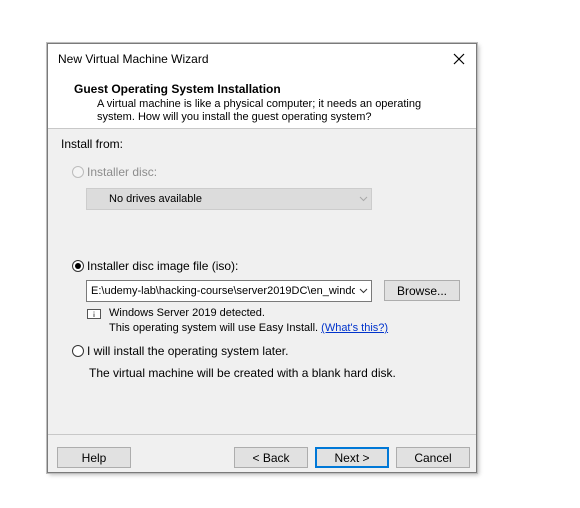 The width and height of the screenshot is (580, 508). What do you see at coordinates (78, 351) in the screenshot?
I see `install-later-radio-button` at bounding box center [78, 351].